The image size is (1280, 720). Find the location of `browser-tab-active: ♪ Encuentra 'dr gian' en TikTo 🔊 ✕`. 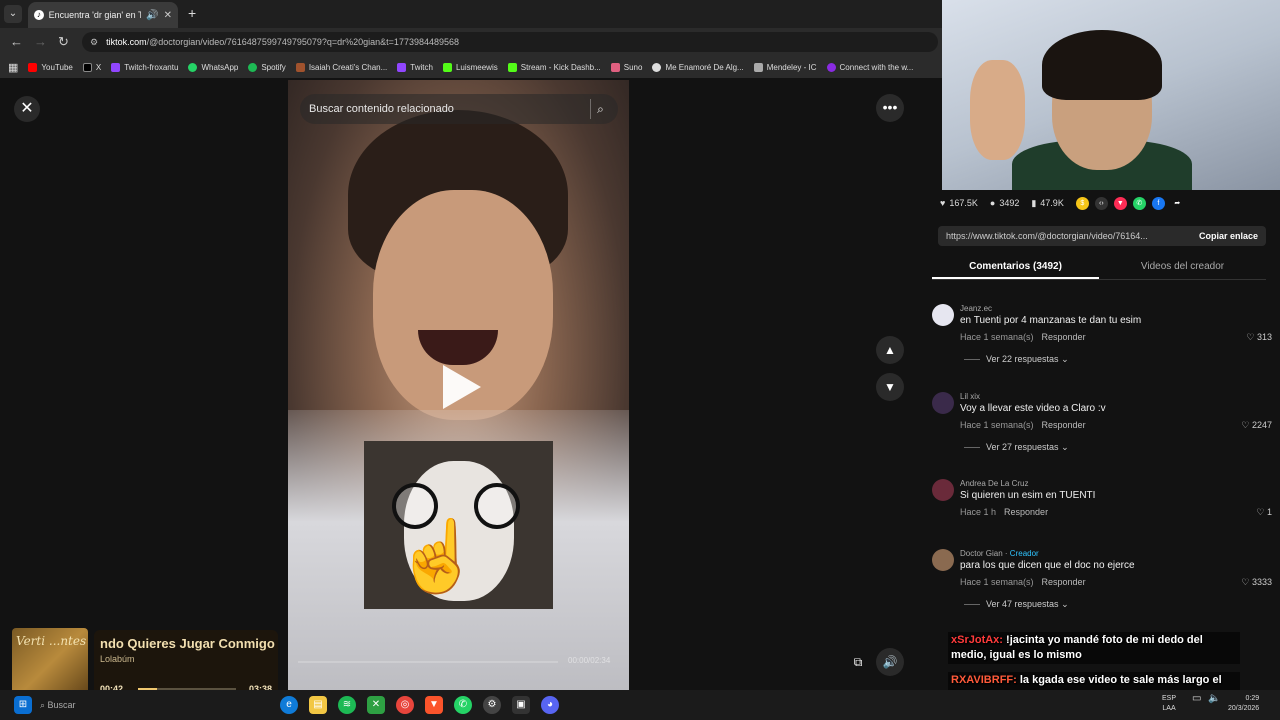

browser-tab-active: ♪ Encuentra 'dr gian' en TikTo 🔊 ✕ is located at coordinates (103, 15).